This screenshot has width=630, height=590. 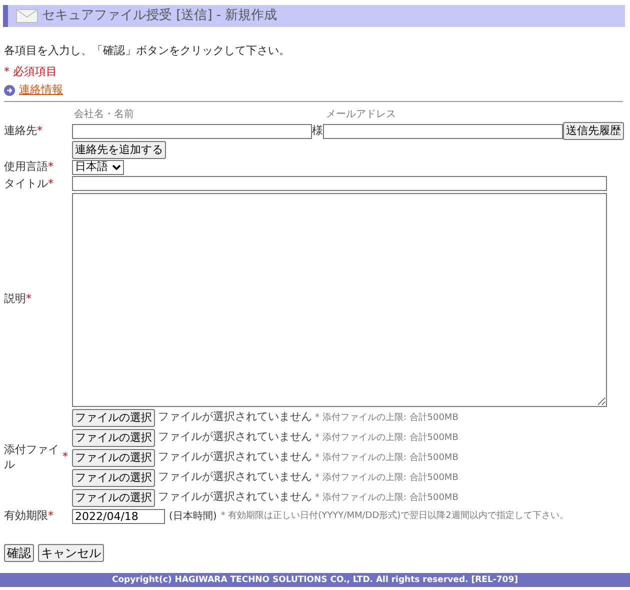 I want to click on field-label: タイトル, so click(x=26, y=184).